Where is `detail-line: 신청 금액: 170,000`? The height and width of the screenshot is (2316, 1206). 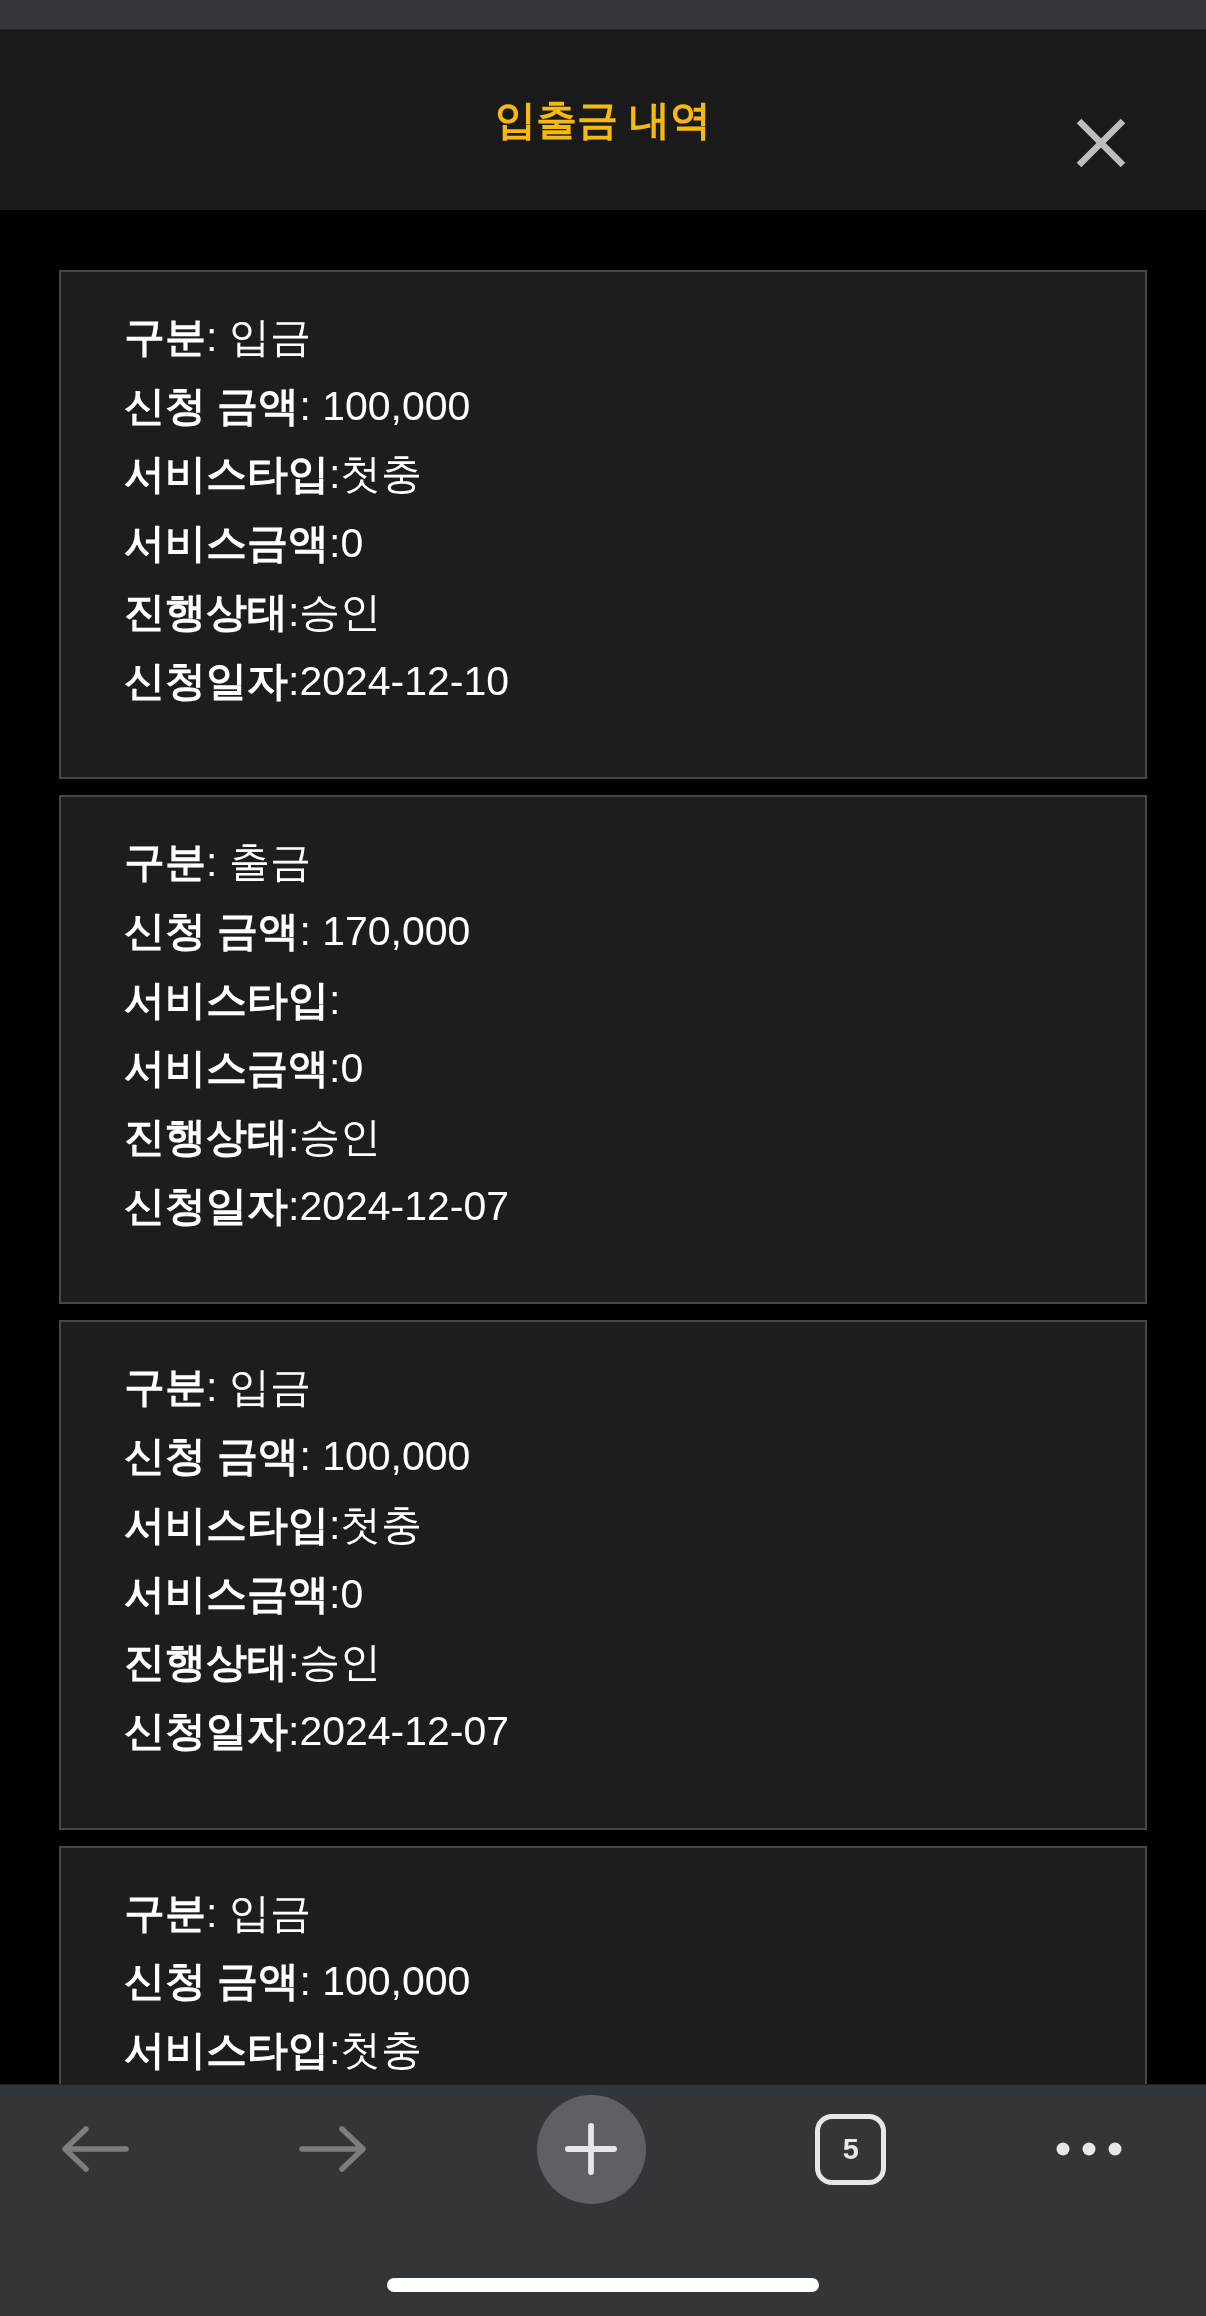 detail-line: 신청 금액: 170,000 is located at coordinates (298, 931).